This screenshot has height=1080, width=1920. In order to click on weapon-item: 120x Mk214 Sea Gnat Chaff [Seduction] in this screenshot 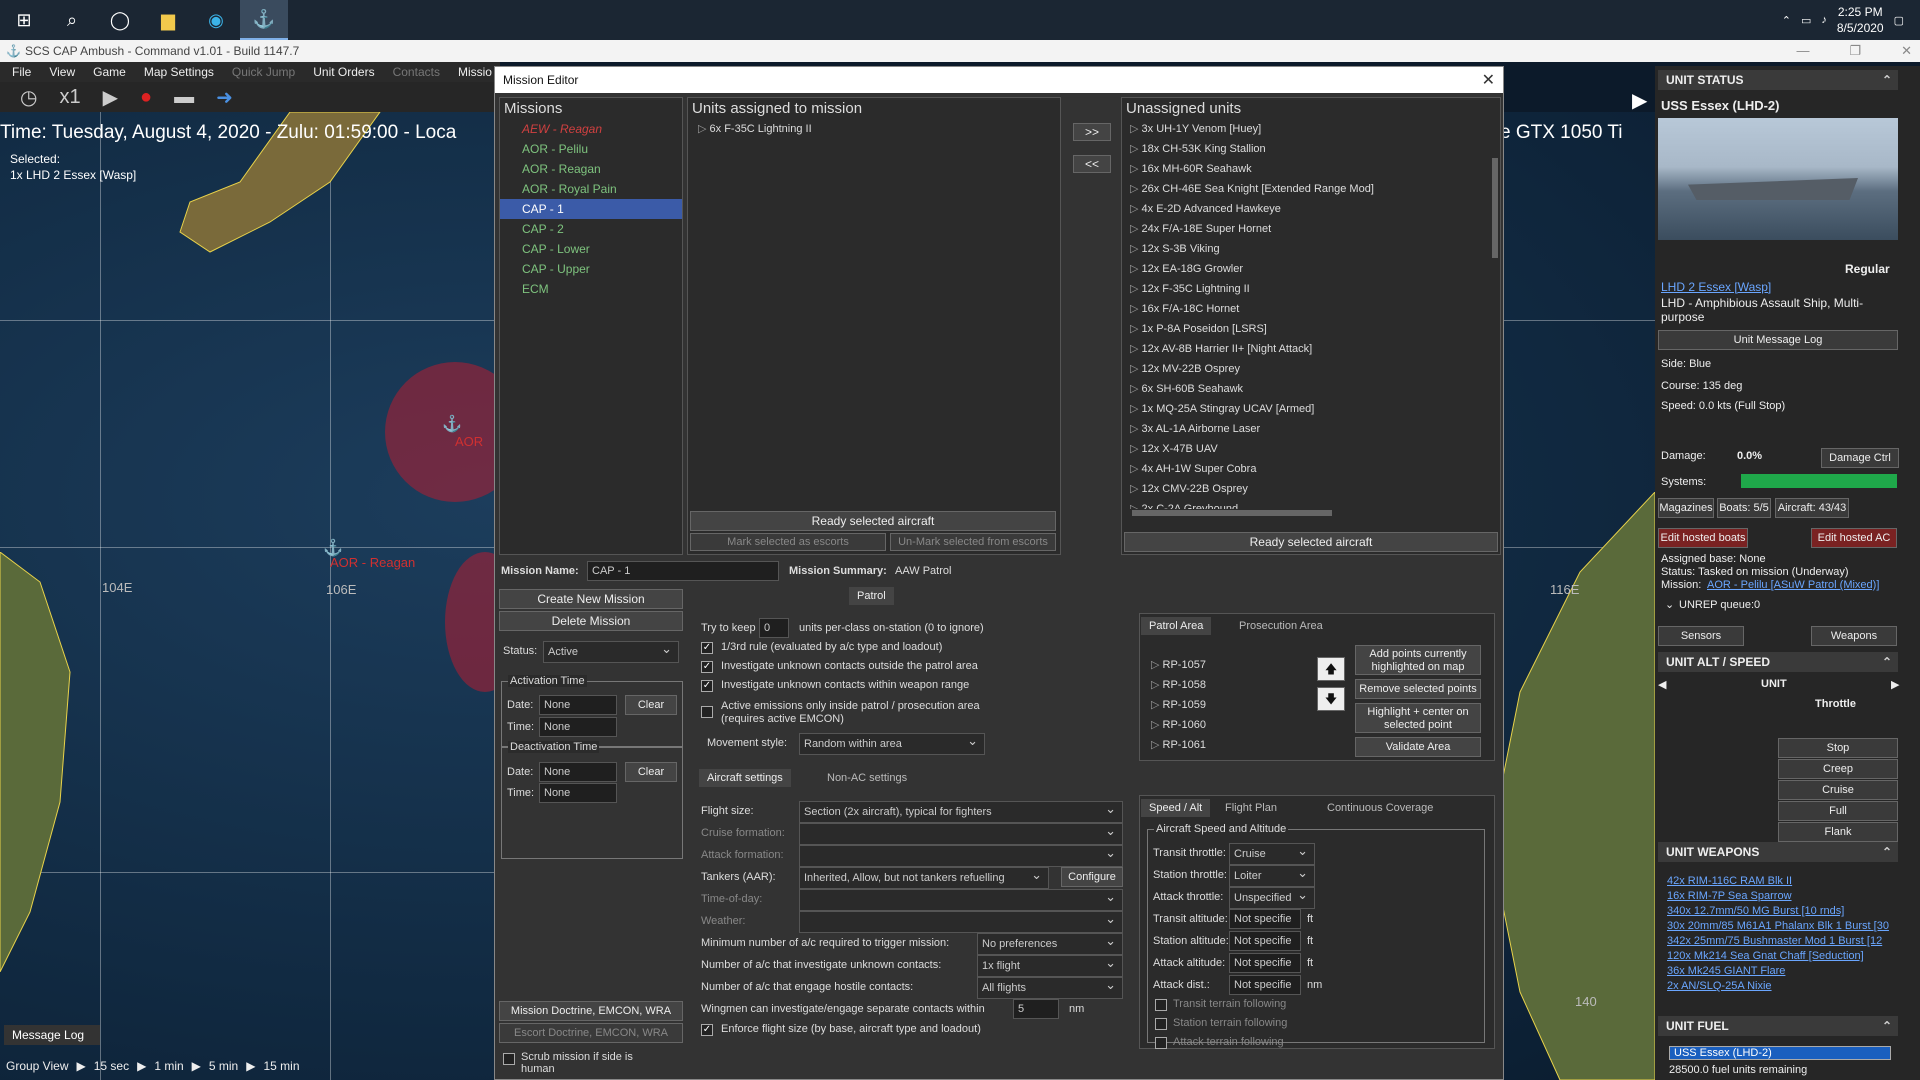, I will do `click(1778, 956)`.